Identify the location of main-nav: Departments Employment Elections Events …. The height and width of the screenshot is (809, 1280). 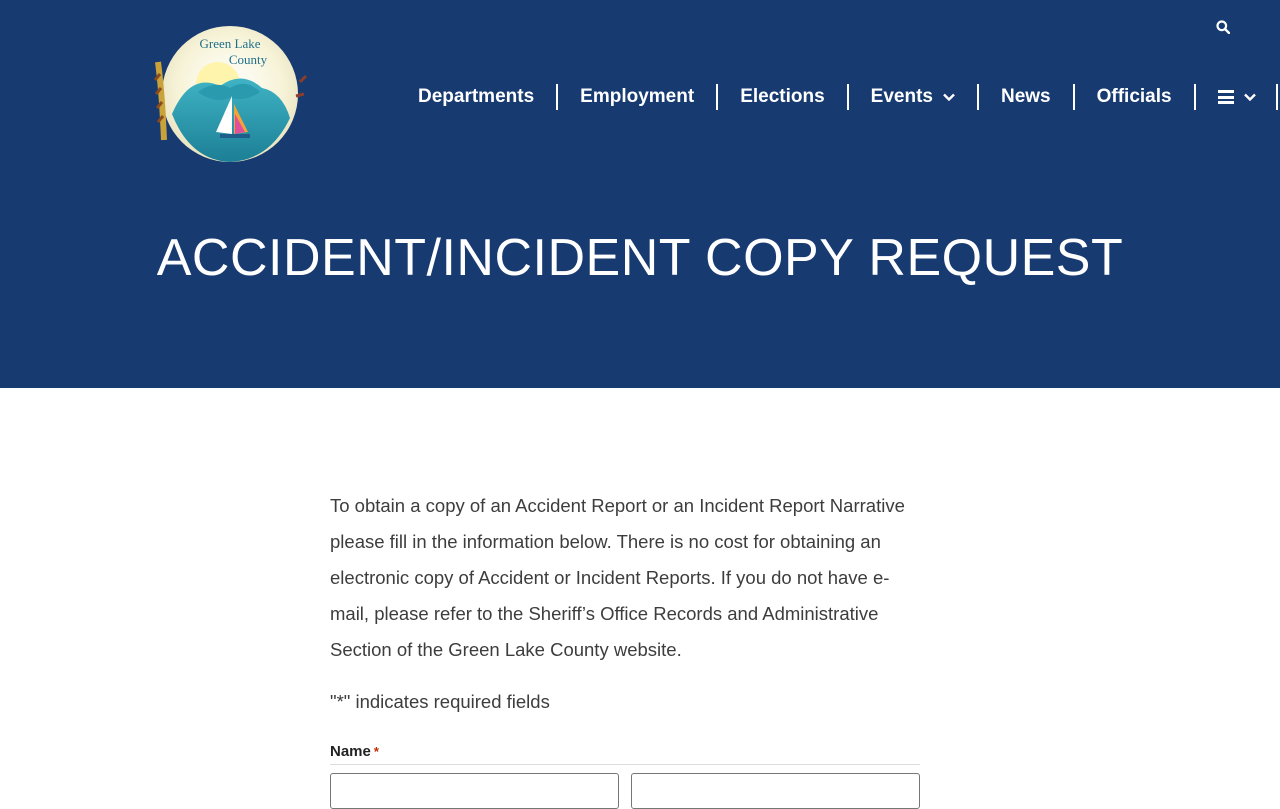
(837, 97).